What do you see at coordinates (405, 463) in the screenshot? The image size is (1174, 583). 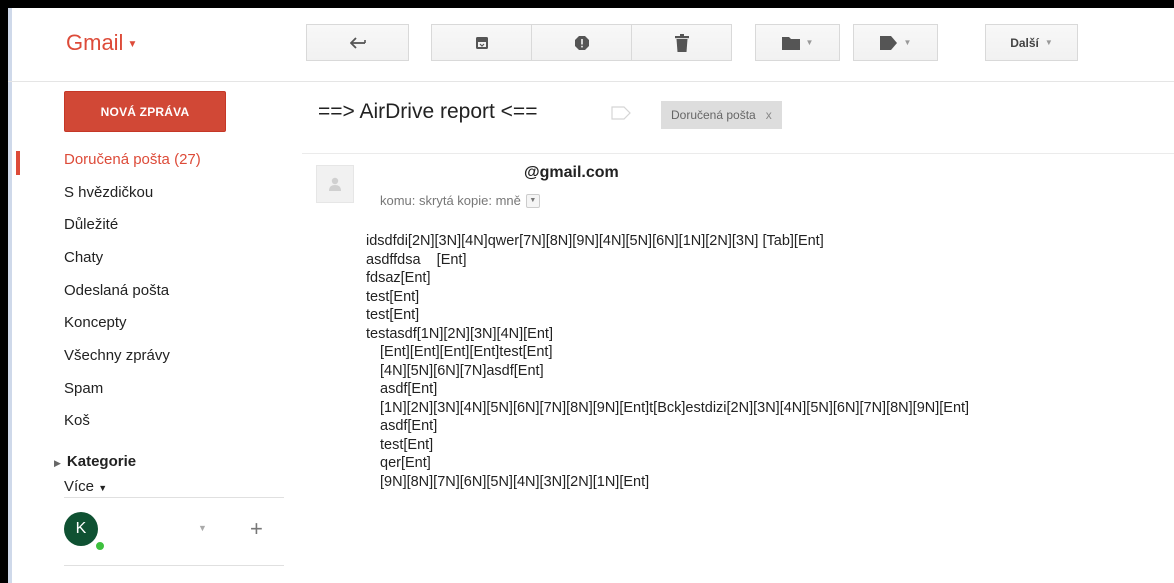 I see `body-line: qer[Ent]` at bounding box center [405, 463].